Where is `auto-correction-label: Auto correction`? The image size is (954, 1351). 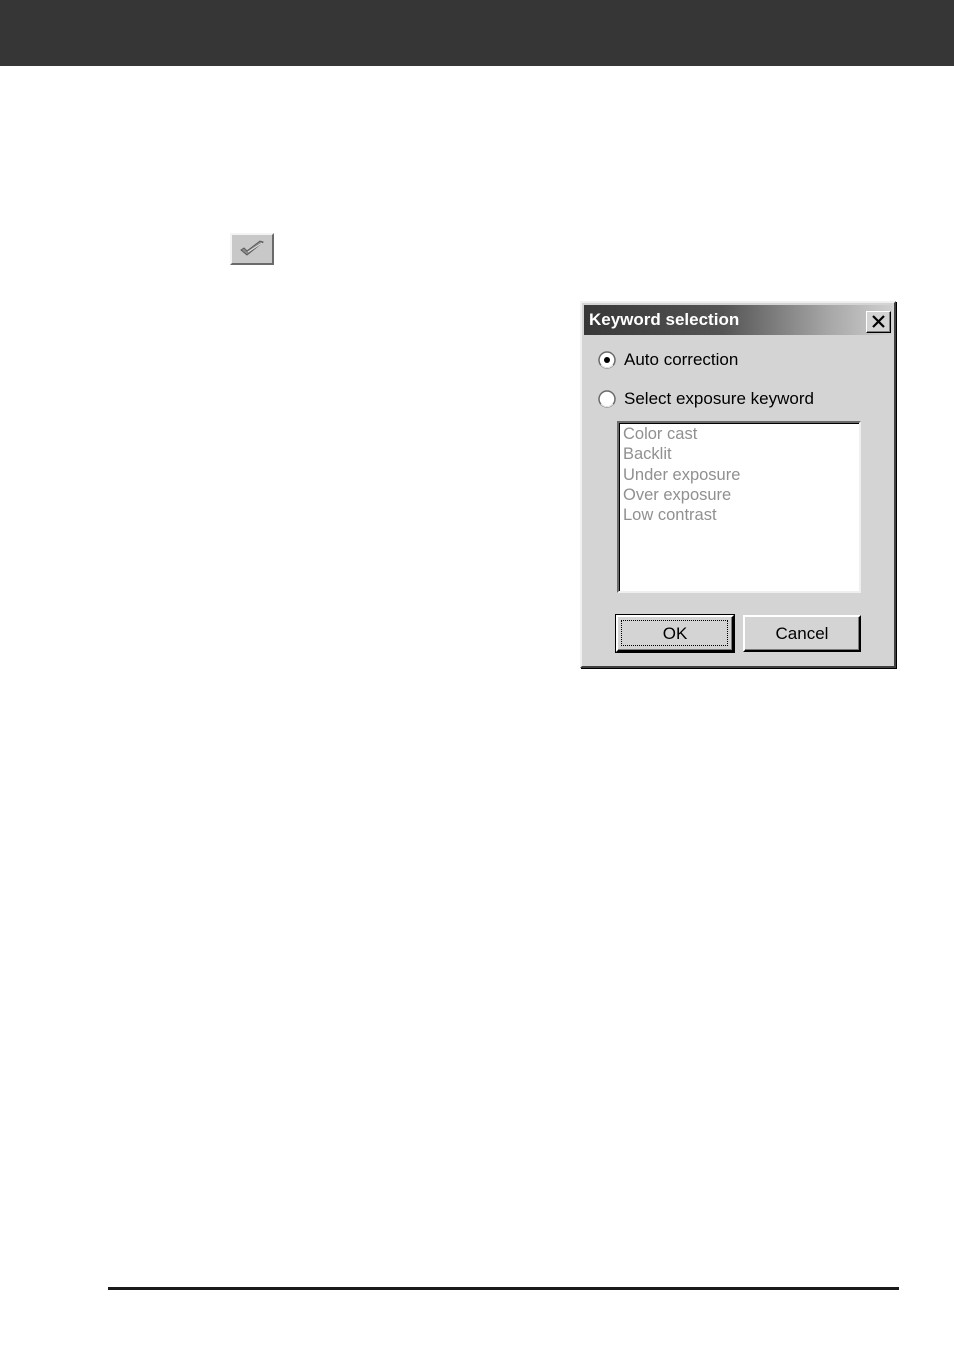
auto-correction-label: Auto correction is located at coordinates (681, 359).